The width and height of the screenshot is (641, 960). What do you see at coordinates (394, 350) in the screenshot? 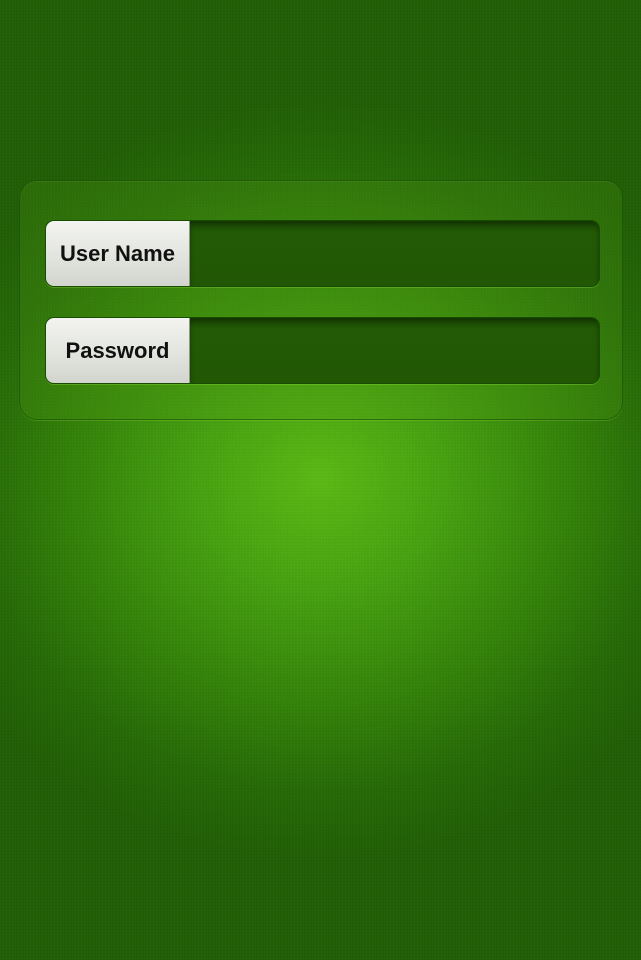
I see `password-field` at bounding box center [394, 350].